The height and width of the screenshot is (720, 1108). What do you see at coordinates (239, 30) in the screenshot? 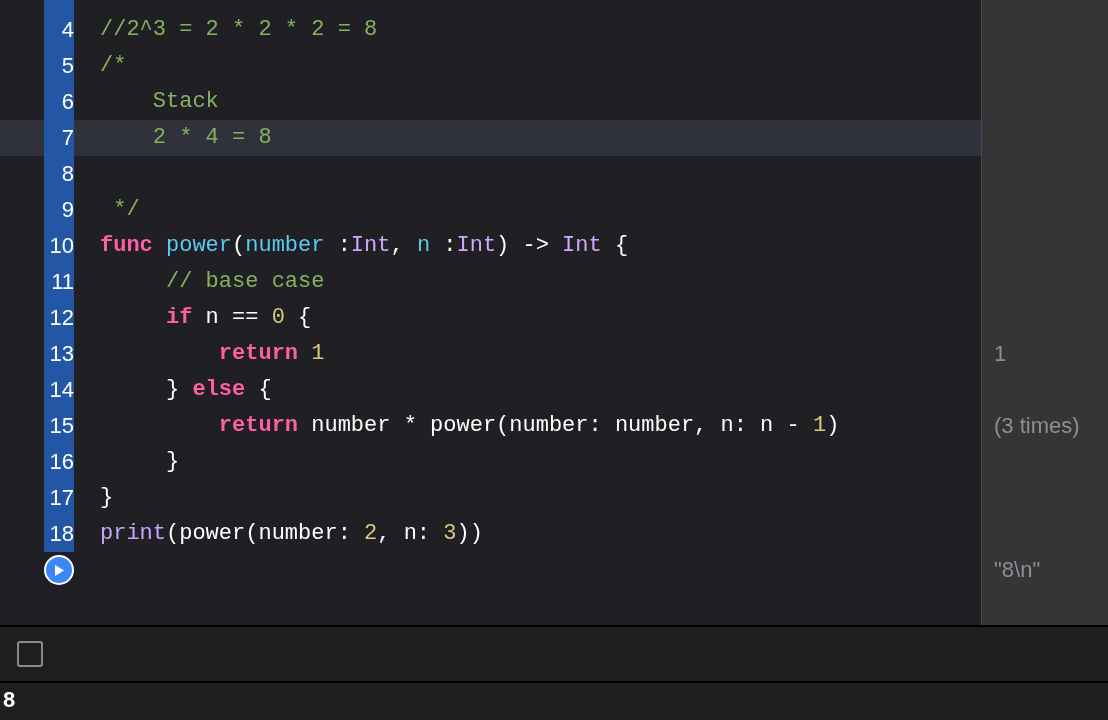
I see `code-text: //2^3 = 2 * 2 * 2 = 8` at bounding box center [239, 30].